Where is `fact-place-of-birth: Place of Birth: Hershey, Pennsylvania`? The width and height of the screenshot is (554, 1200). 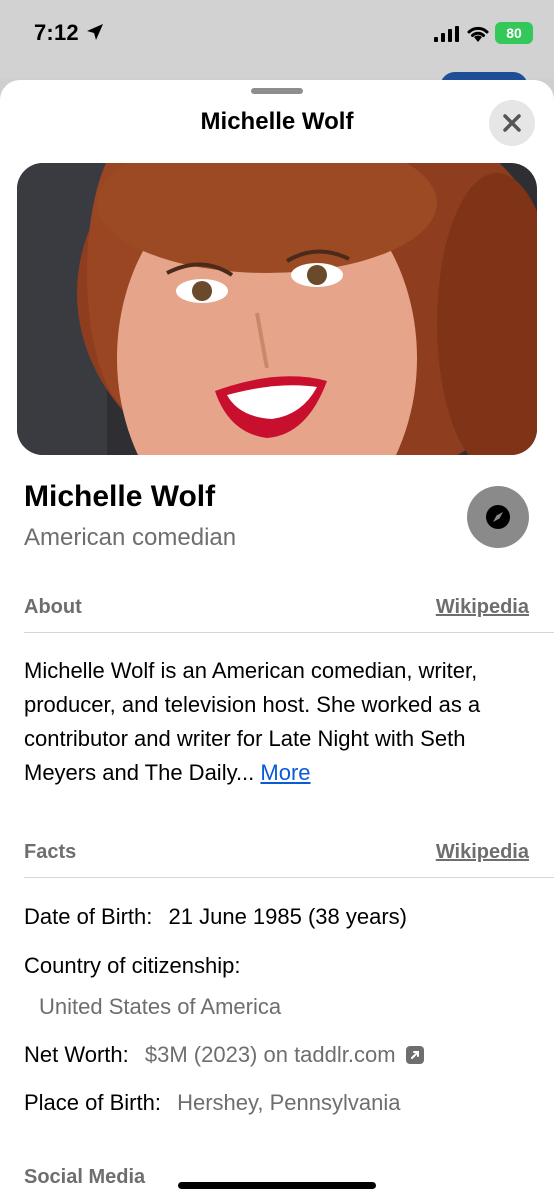 fact-place-of-birth: Place of Birth: Hershey, Pennsylvania is located at coordinates (212, 1103).